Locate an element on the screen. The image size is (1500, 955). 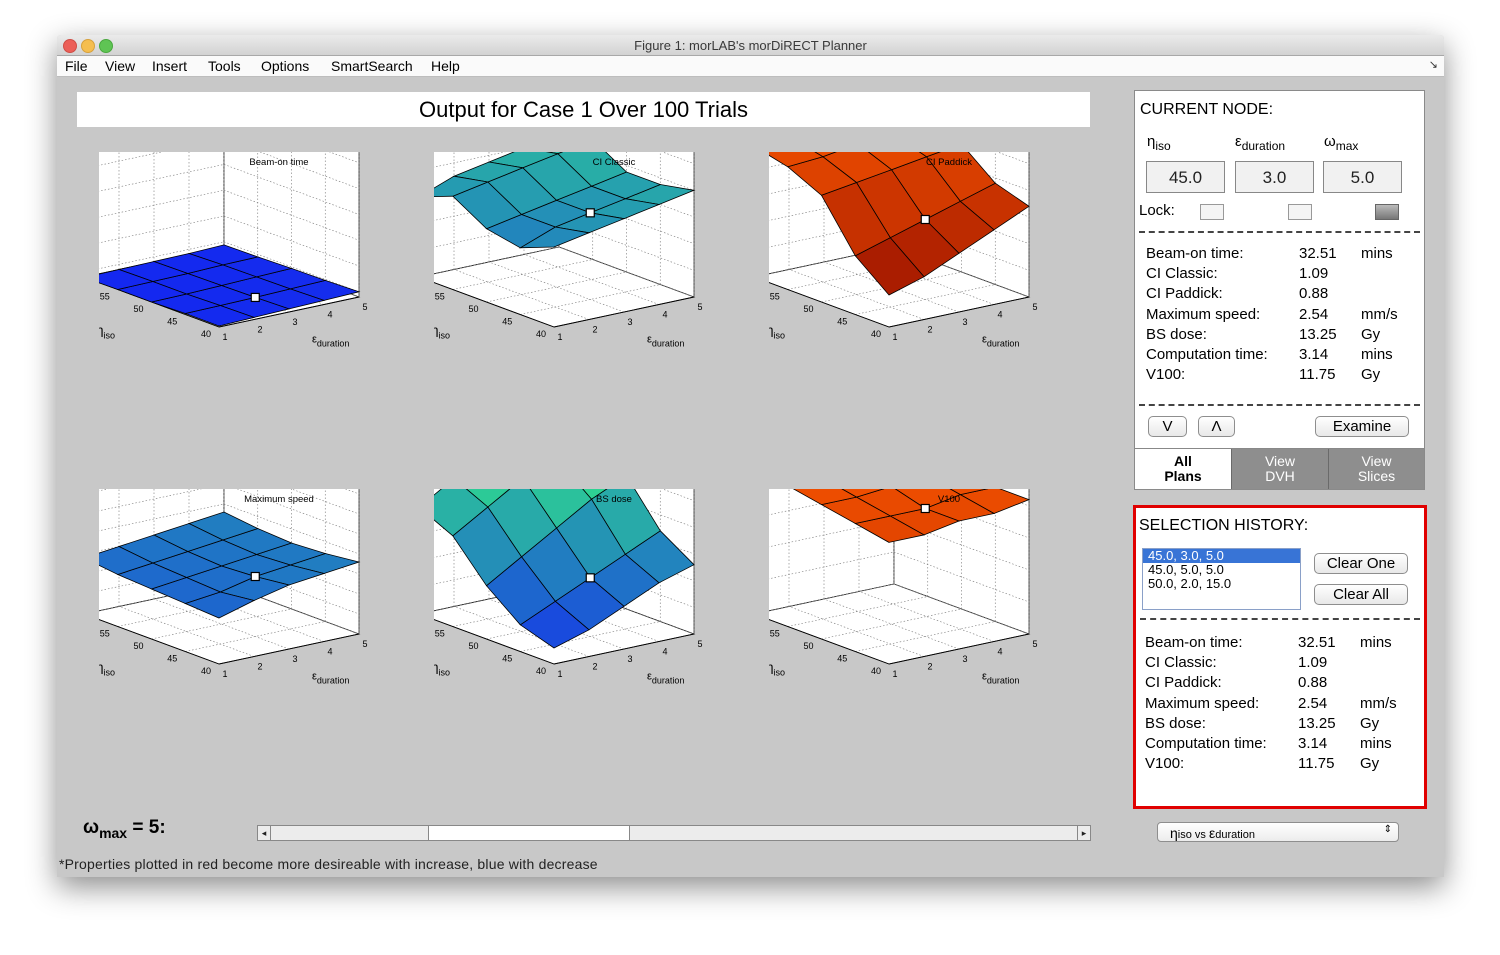
clear-one-button: Clear One is located at coordinates (1361, 563).